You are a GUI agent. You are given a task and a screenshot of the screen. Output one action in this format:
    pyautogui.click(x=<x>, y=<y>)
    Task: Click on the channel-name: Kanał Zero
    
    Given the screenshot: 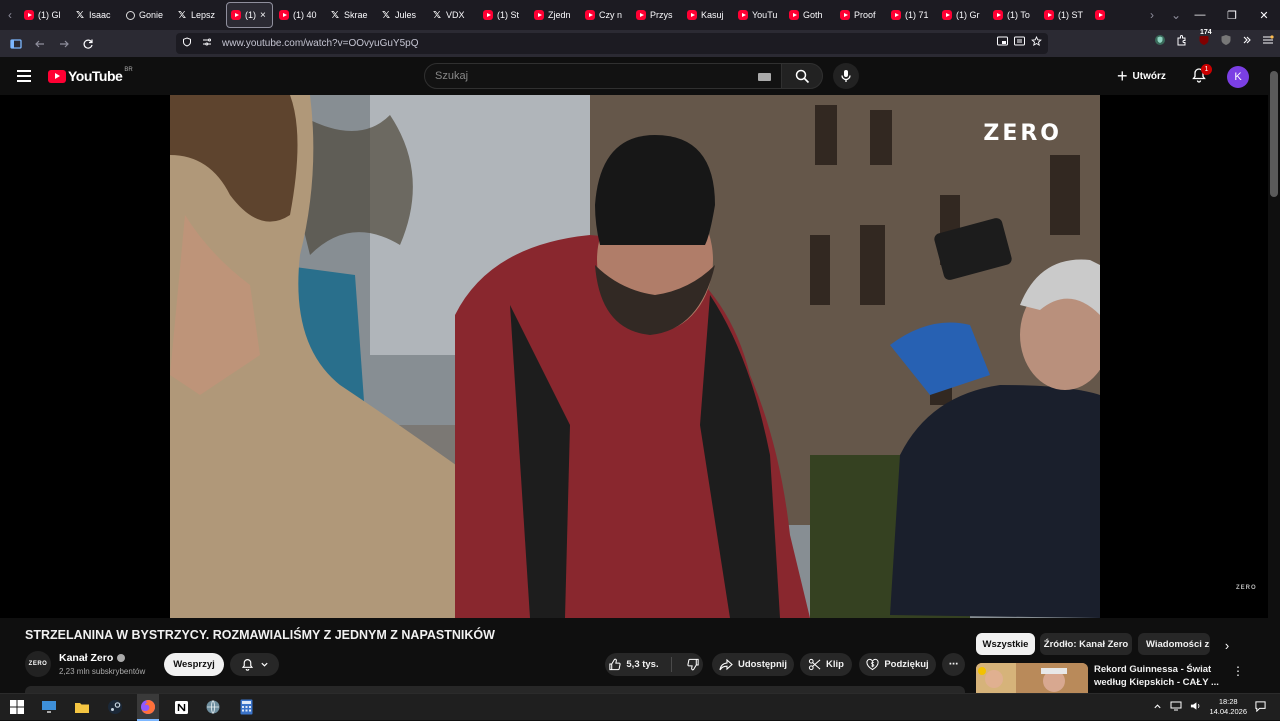 What is the action you would take?
    pyautogui.click(x=86, y=658)
    